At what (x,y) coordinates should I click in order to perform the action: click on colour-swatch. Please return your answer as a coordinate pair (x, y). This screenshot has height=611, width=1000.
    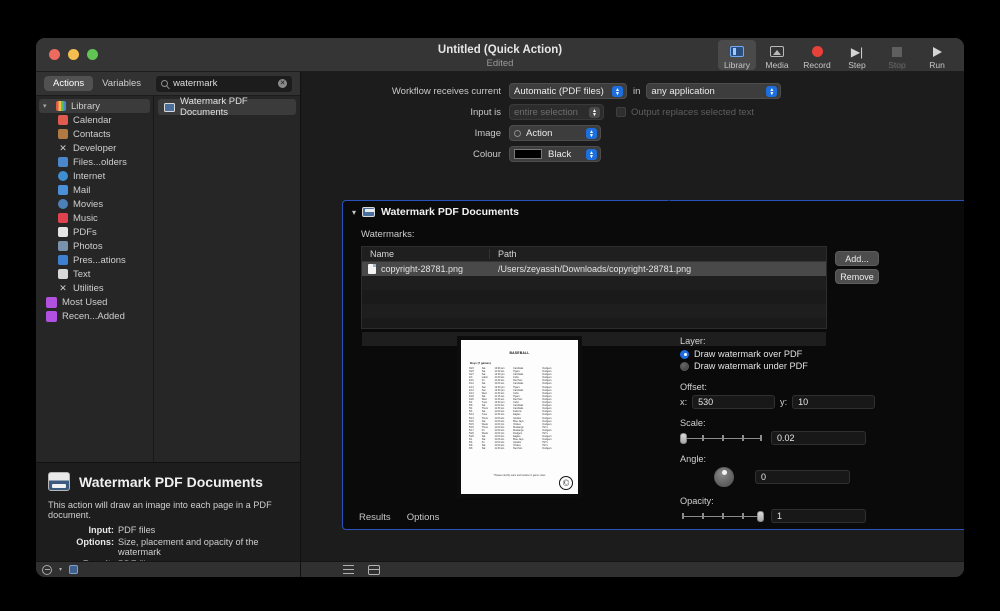
    Looking at the image, I should click on (528, 154).